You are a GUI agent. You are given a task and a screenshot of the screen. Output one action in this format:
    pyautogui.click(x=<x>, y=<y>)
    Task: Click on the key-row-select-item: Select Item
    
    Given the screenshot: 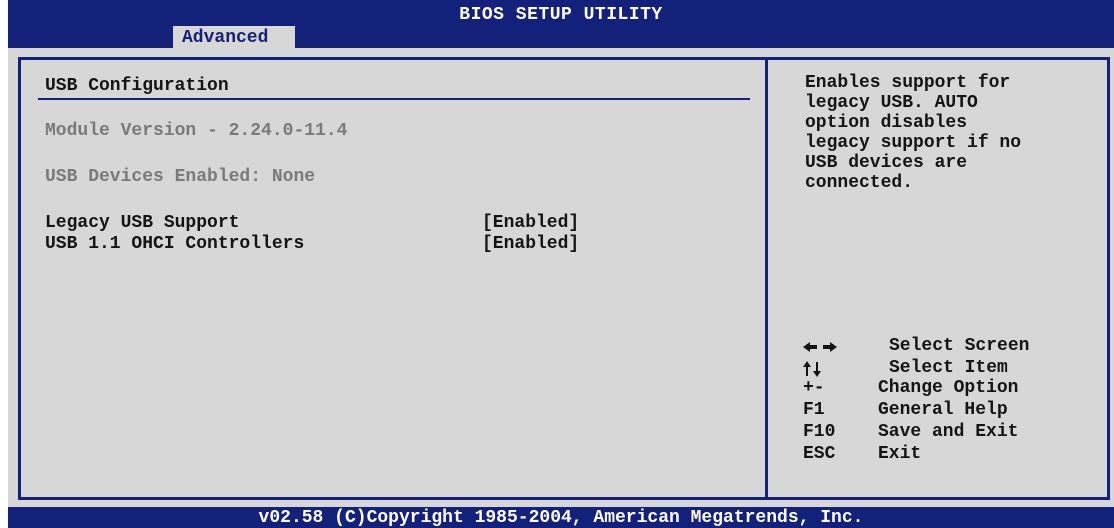 What is the action you would take?
    pyautogui.click(x=948, y=369)
    